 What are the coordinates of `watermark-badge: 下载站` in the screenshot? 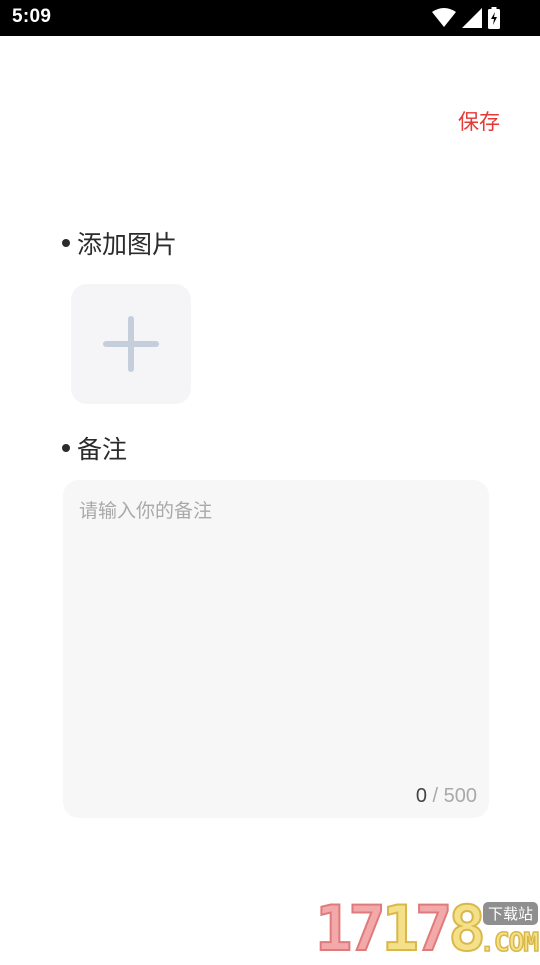 It's located at (510, 913).